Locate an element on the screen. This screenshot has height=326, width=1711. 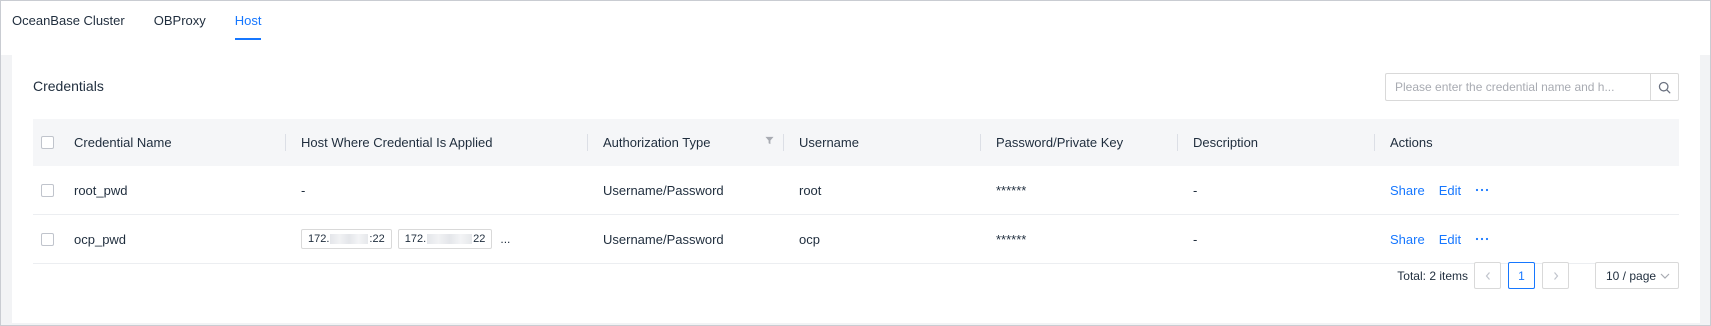
col-authorization-type: Authorization Type is located at coordinates (686, 142).